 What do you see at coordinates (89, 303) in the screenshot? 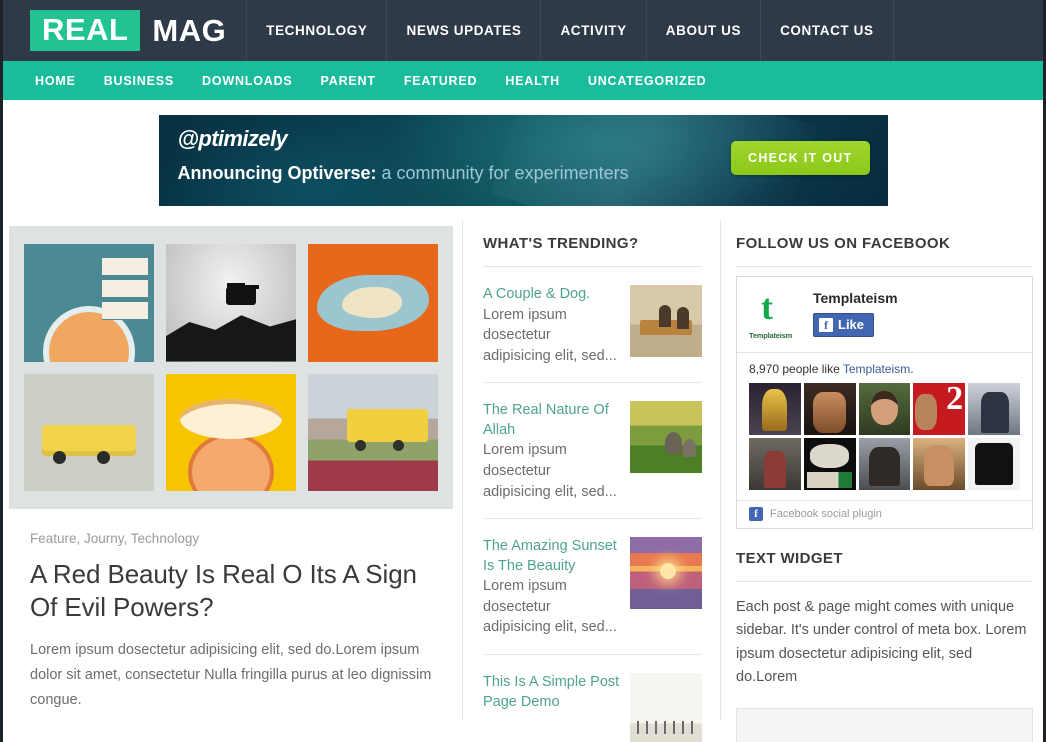
I see `collage-tile-illustrator` at bounding box center [89, 303].